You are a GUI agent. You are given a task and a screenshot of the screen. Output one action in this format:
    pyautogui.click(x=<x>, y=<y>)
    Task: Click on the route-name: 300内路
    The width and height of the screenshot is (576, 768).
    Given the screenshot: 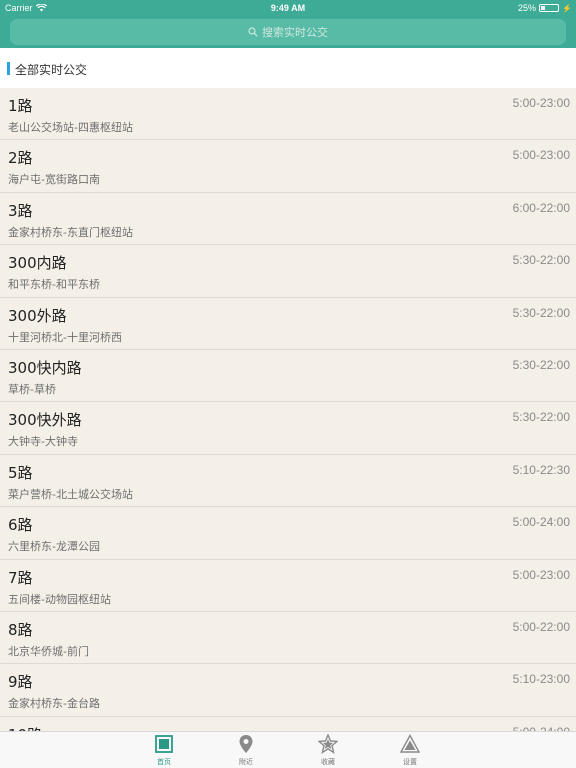 What is the action you would take?
    pyautogui.click(x=37, y=263)
    